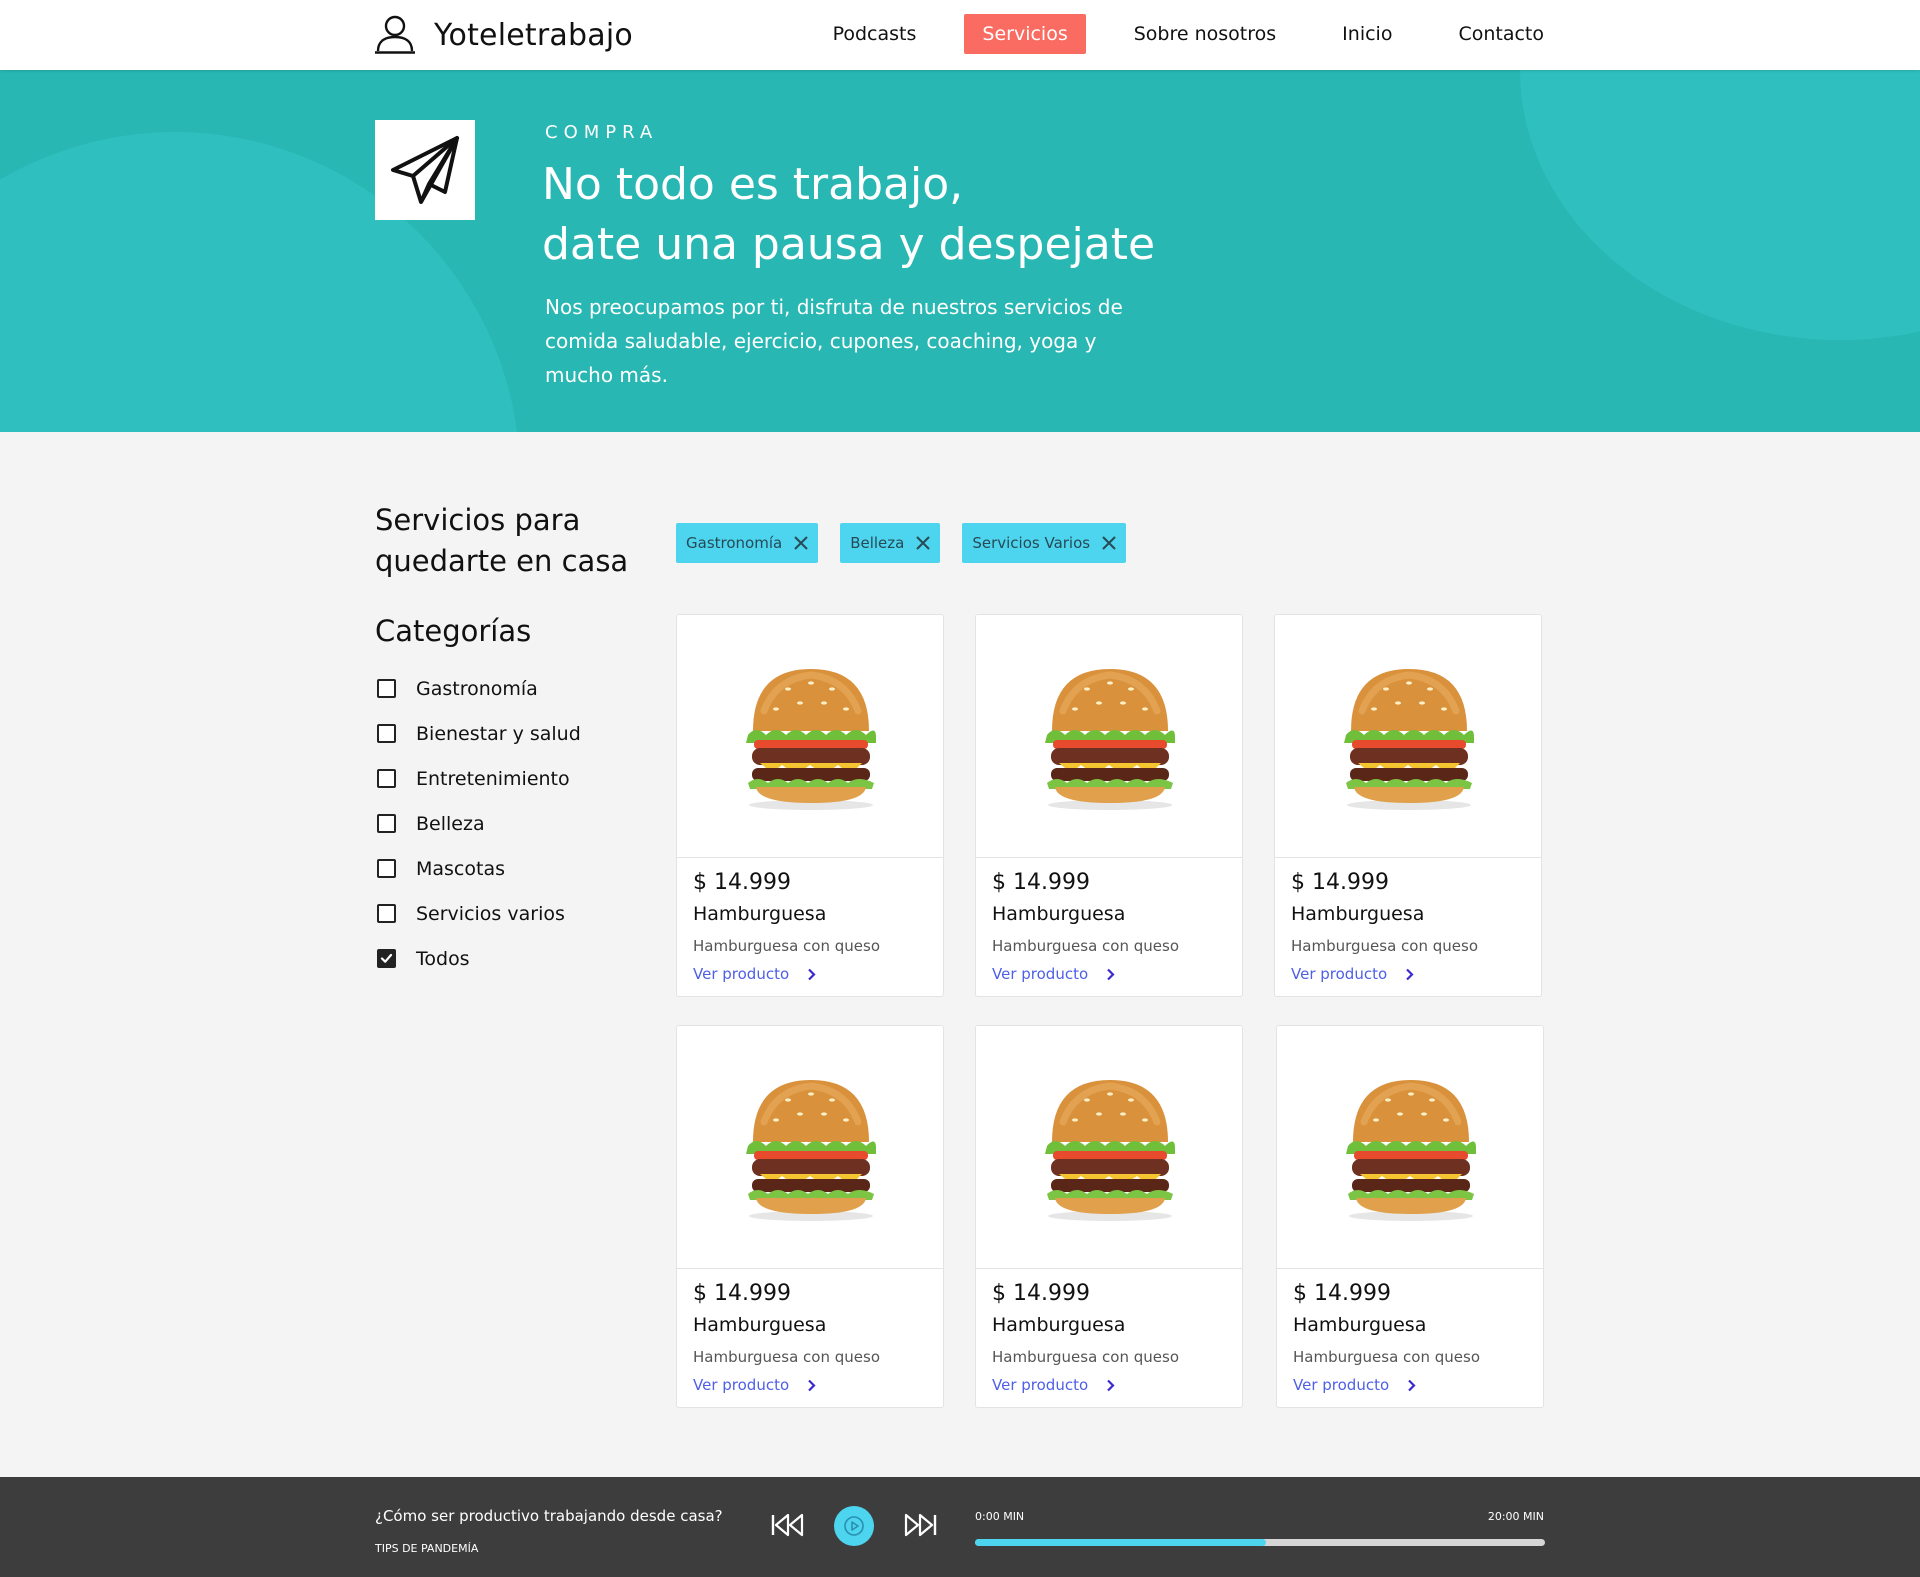  I want to click on paper-plane-icon, so click(425, 170).